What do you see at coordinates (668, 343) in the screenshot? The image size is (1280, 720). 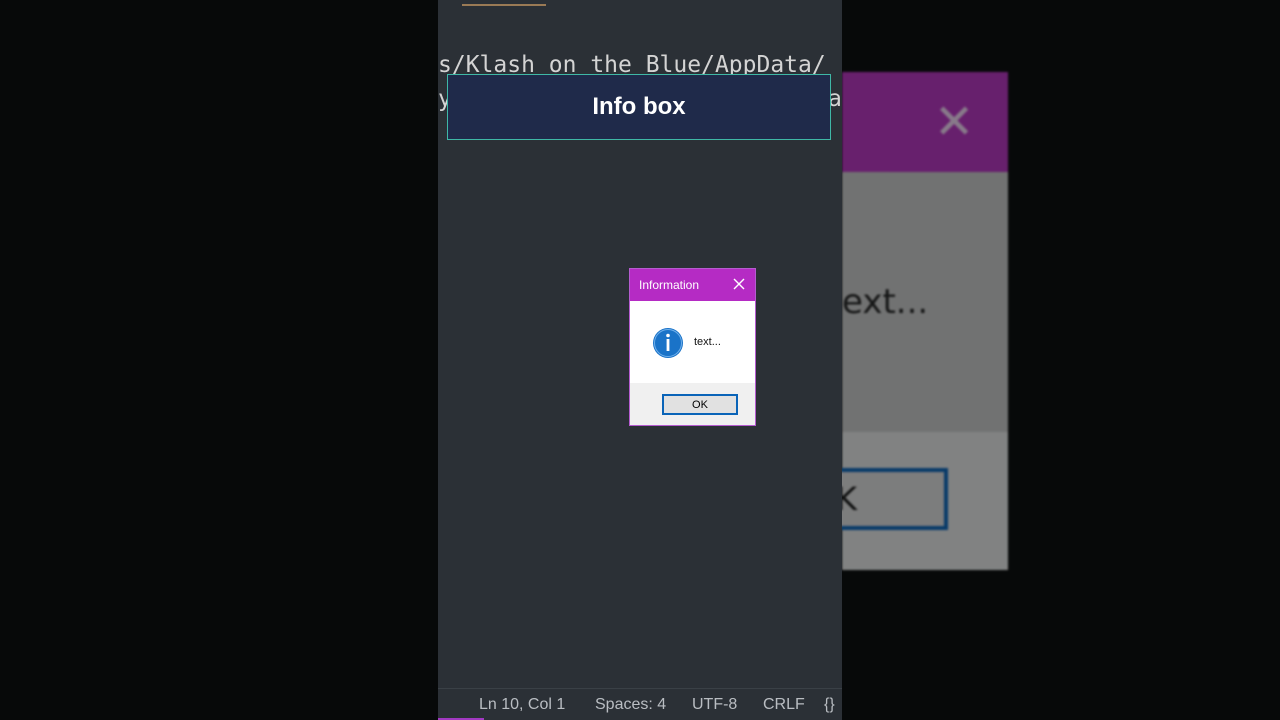 I see `info-icon` at bounding box center [668, 343].